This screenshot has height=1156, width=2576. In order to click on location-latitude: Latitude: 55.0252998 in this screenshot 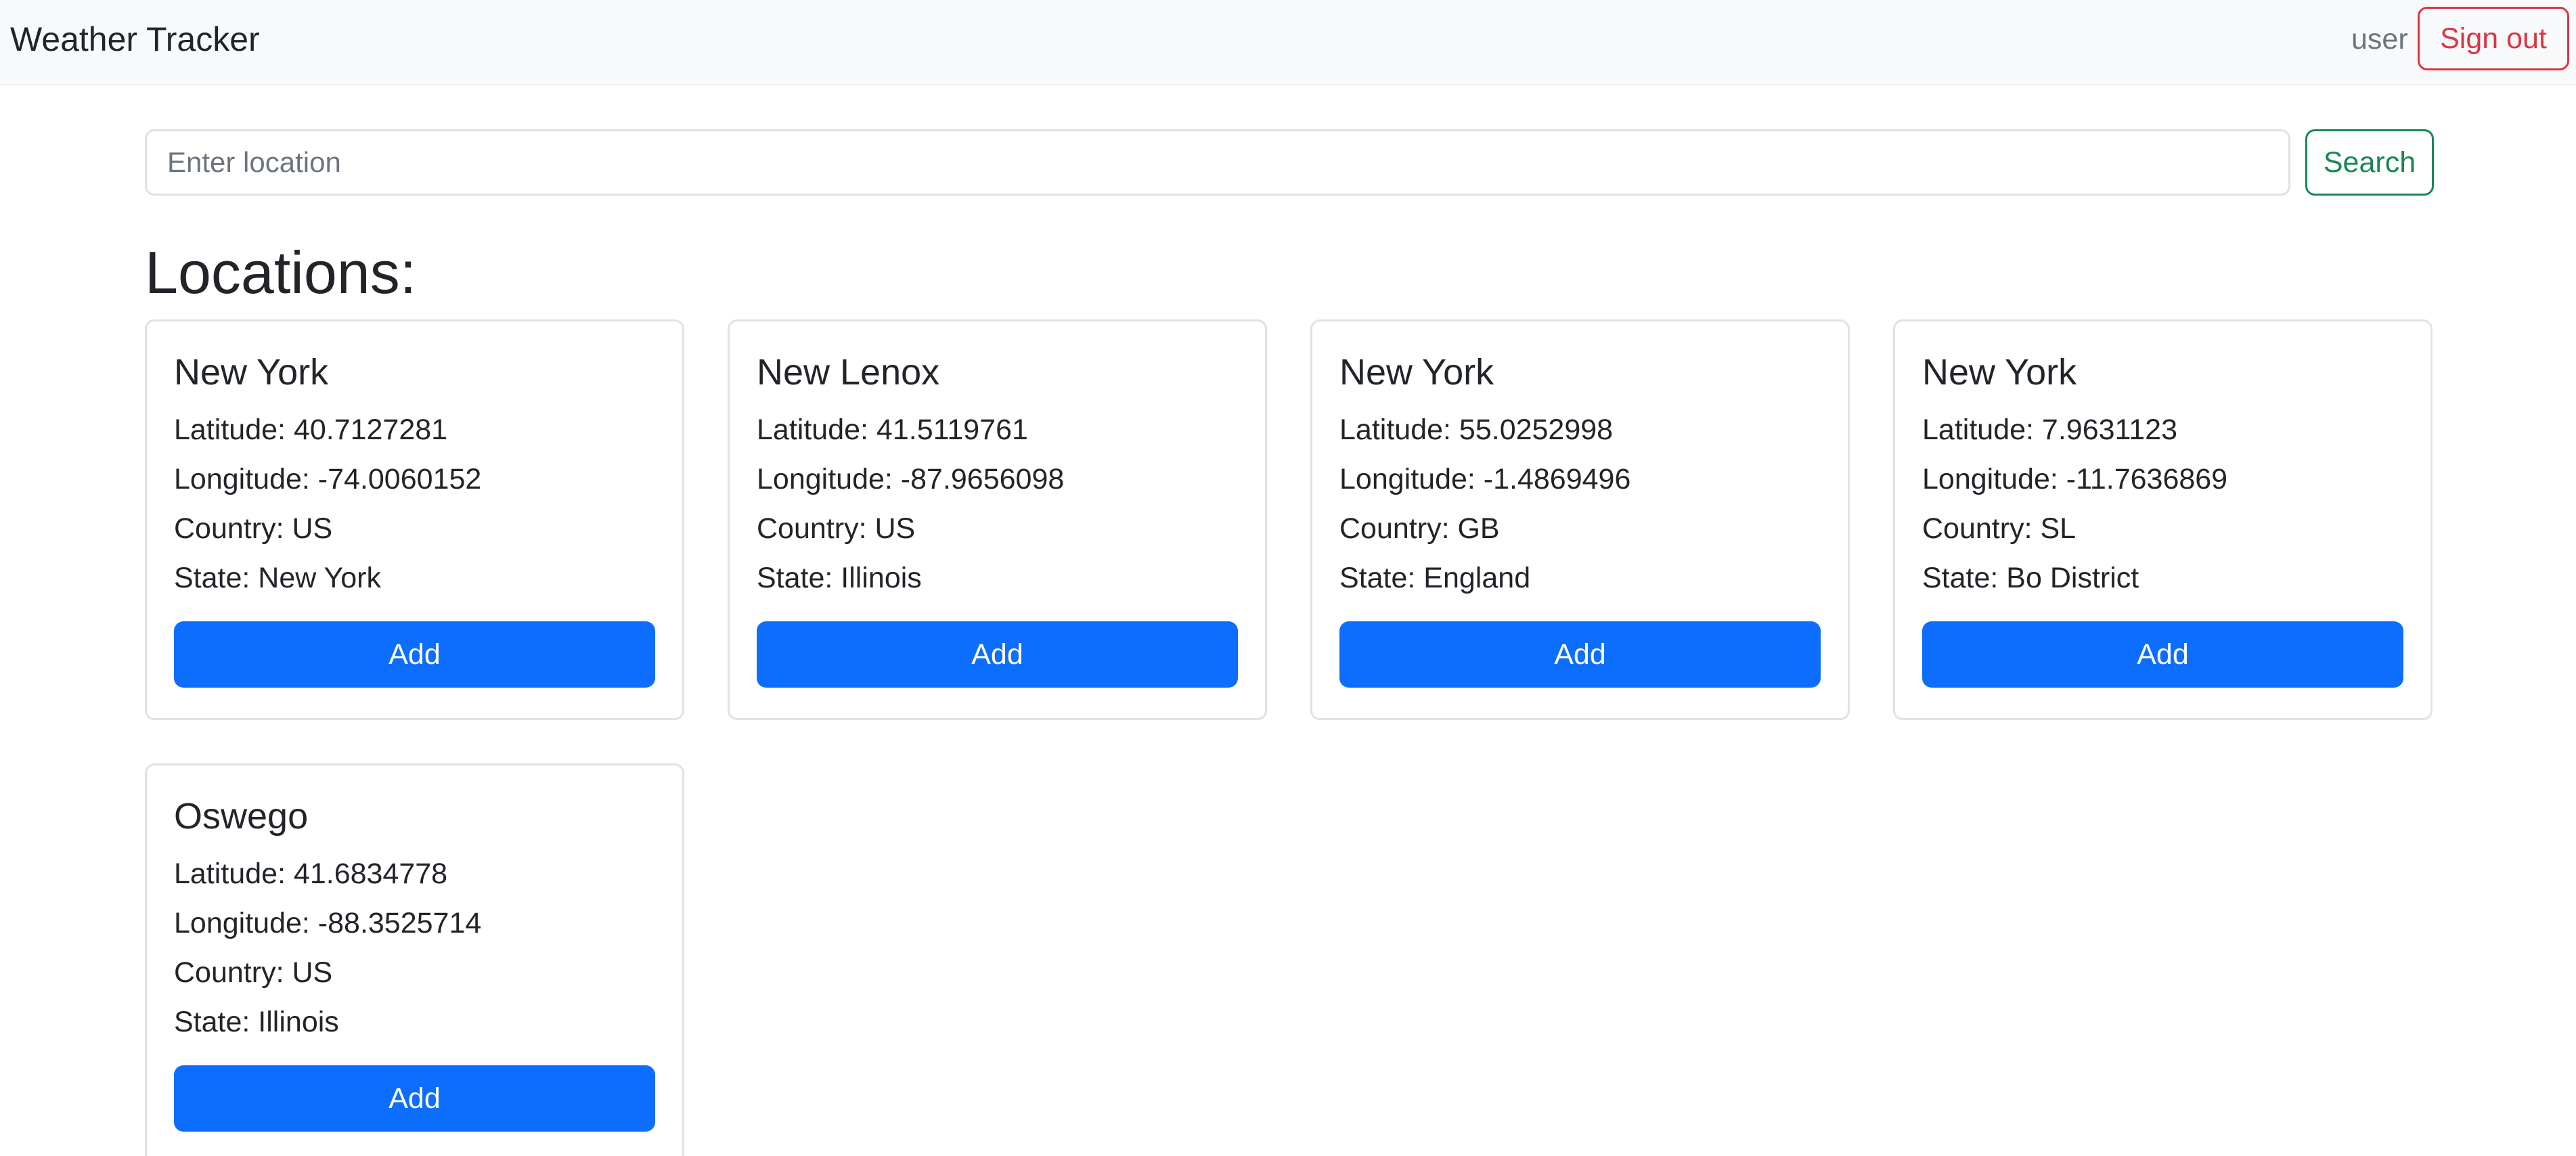, I will do `click(1476, 430)`.